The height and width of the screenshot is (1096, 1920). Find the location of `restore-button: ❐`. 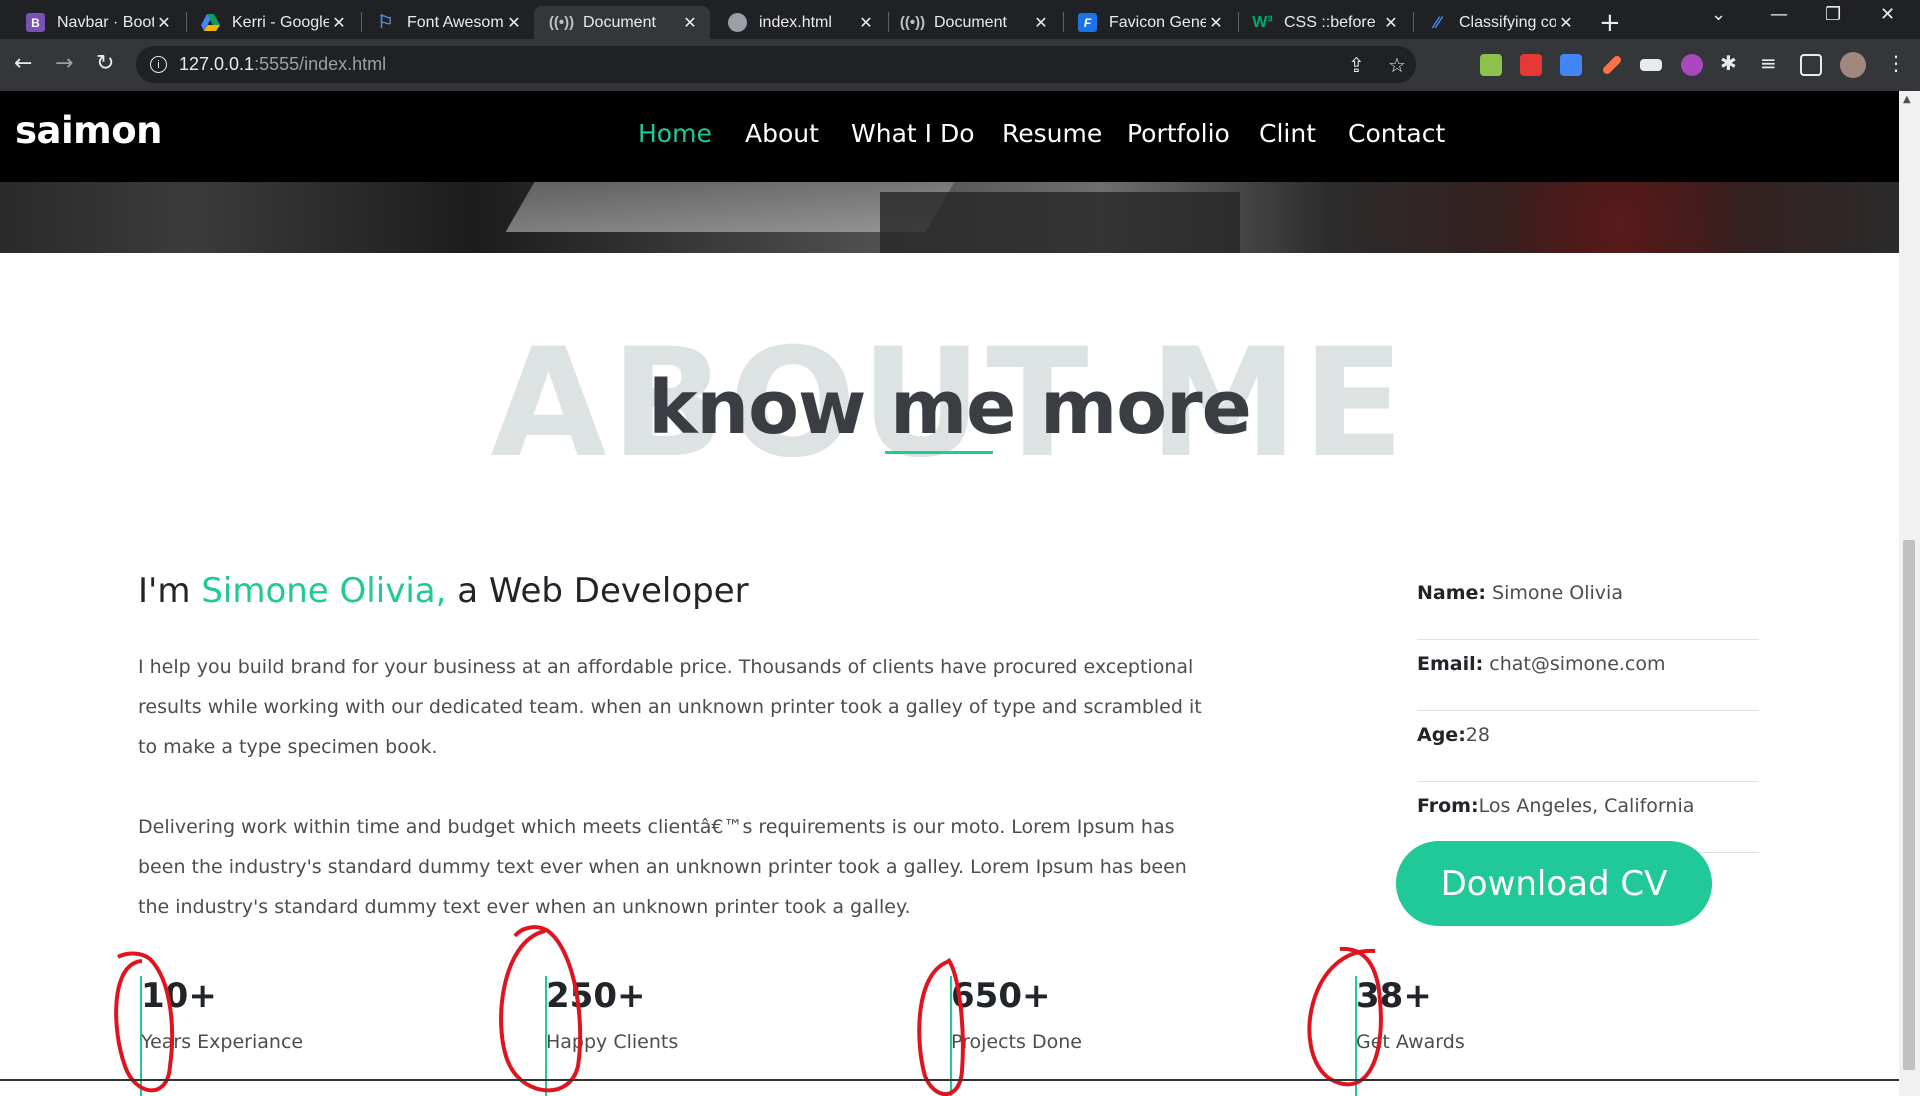

restore-button: ❐ is located at coordinates (1833, 14).